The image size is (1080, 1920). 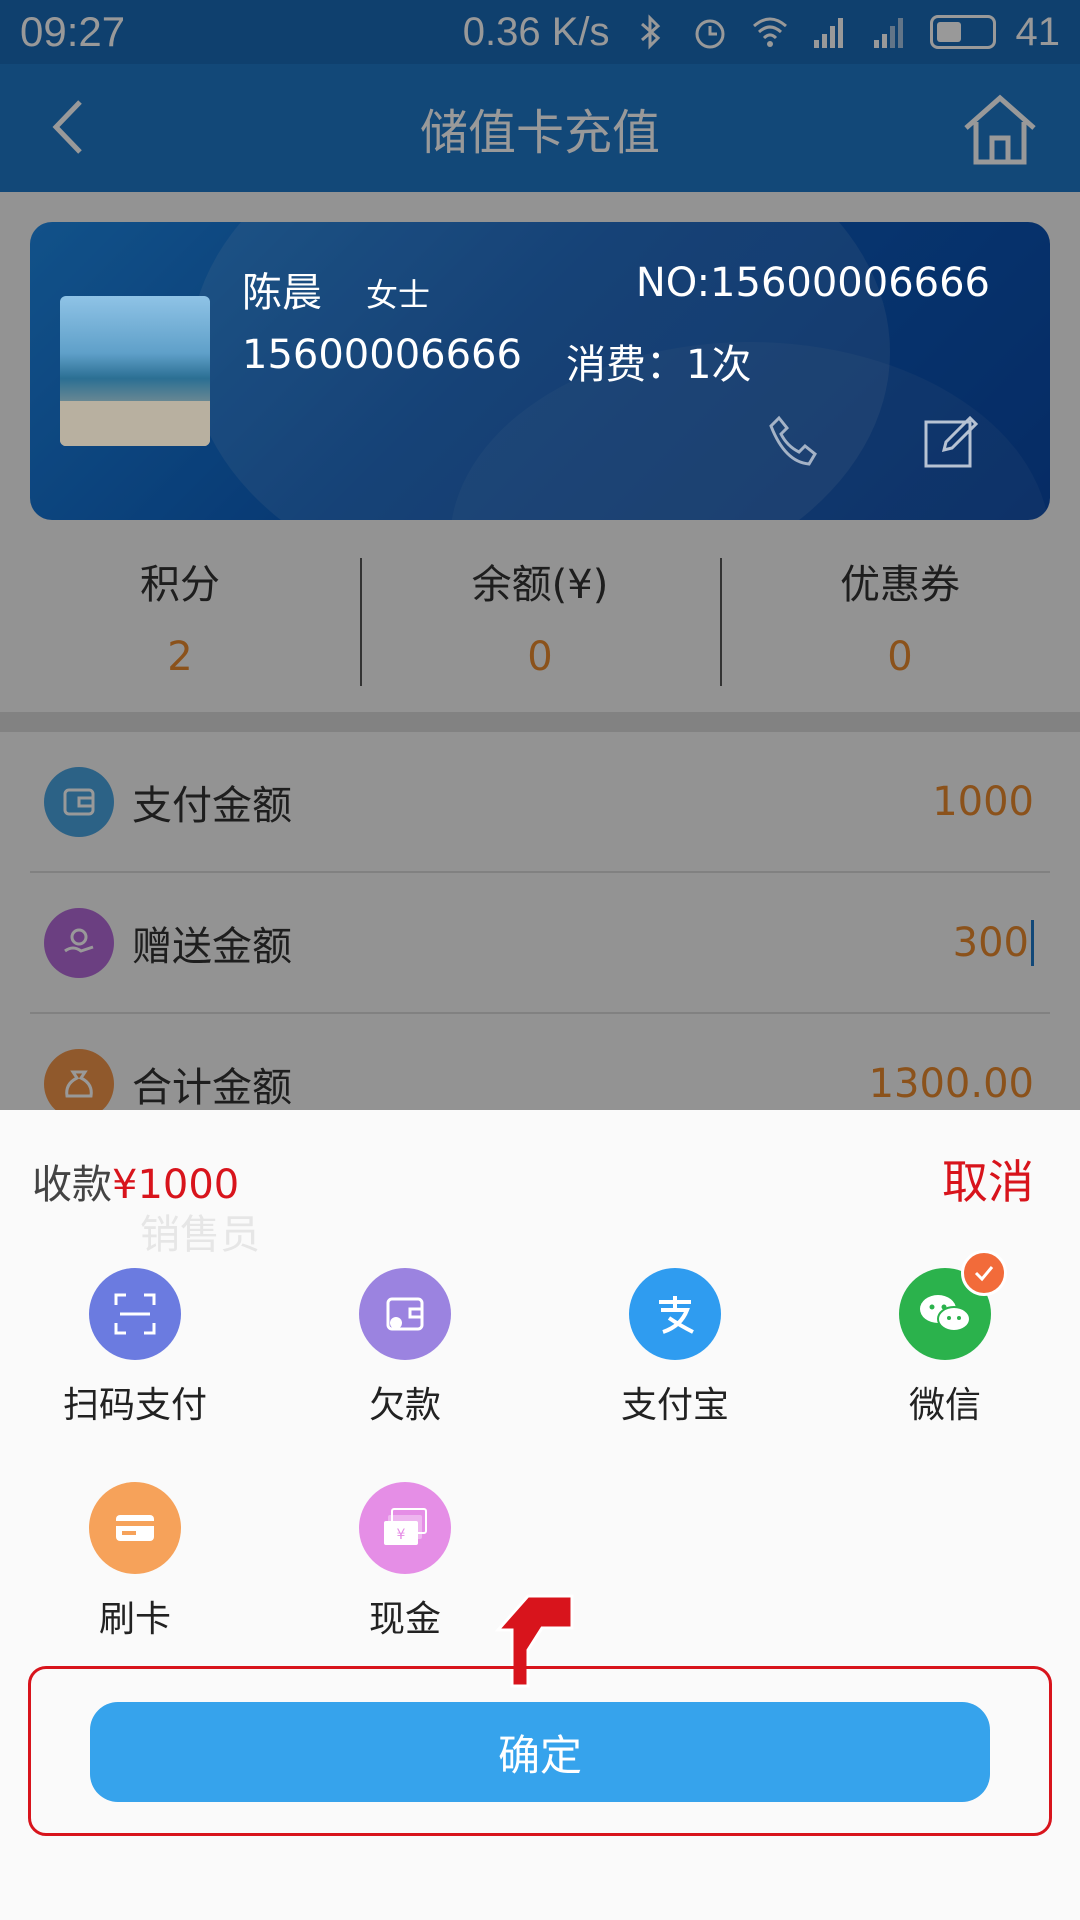 I want to click on method-label: 刷卡, so click(x=134, y=1619).